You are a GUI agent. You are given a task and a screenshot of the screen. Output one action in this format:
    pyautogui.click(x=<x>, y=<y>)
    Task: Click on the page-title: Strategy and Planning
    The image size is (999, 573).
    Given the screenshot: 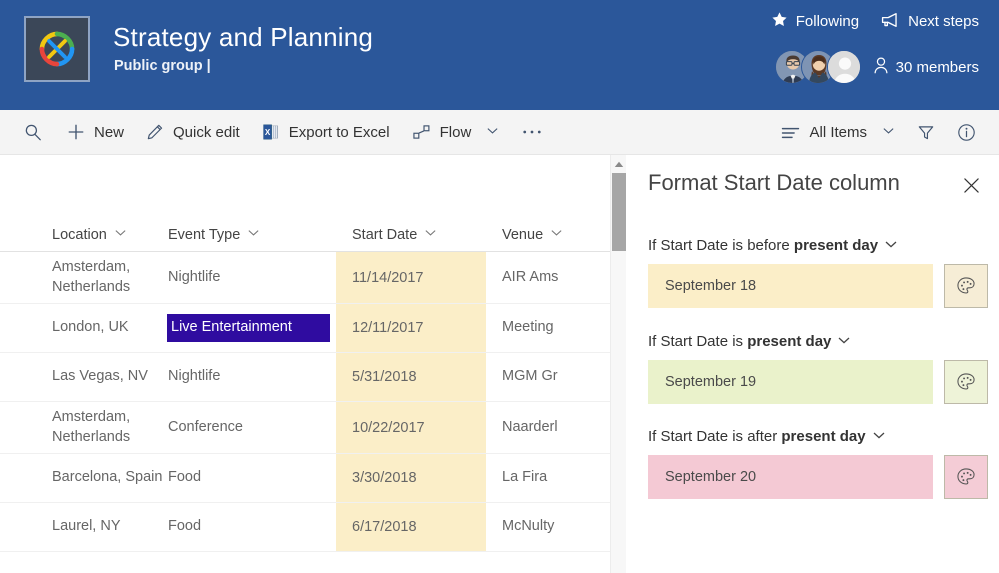 What is the action you would take?
    pyautogui.click(x=243, y=37)
    